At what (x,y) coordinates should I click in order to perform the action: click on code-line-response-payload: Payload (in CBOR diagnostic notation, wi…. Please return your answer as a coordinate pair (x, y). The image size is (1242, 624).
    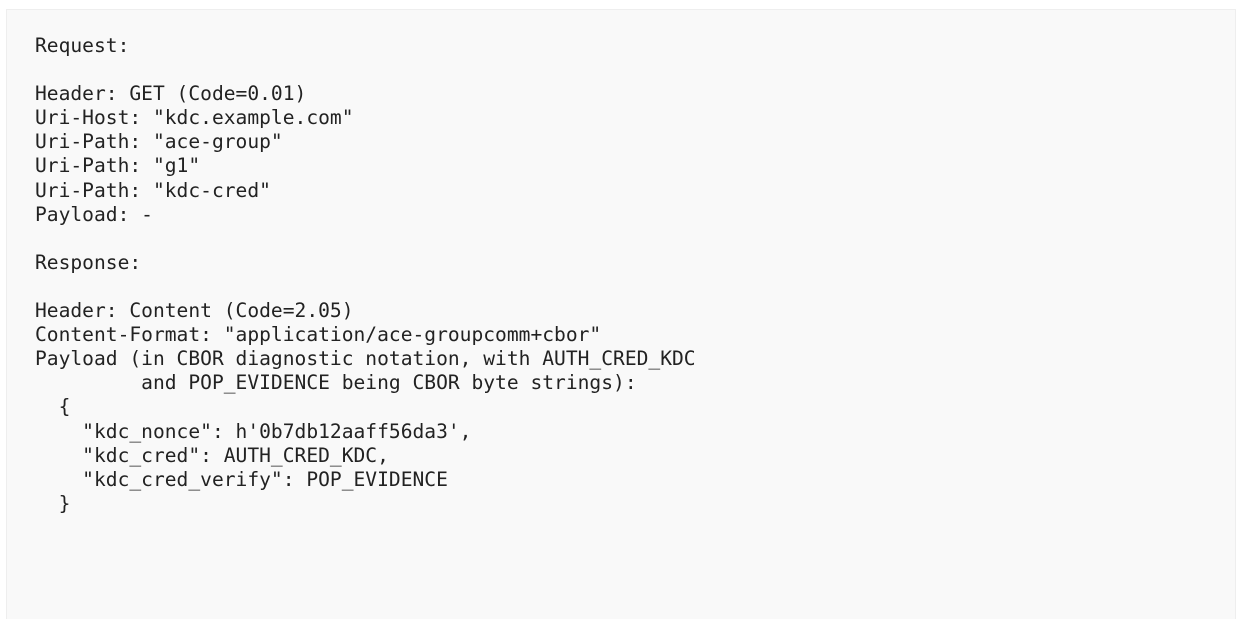
    Looking at the image, I should click on (365, 359).